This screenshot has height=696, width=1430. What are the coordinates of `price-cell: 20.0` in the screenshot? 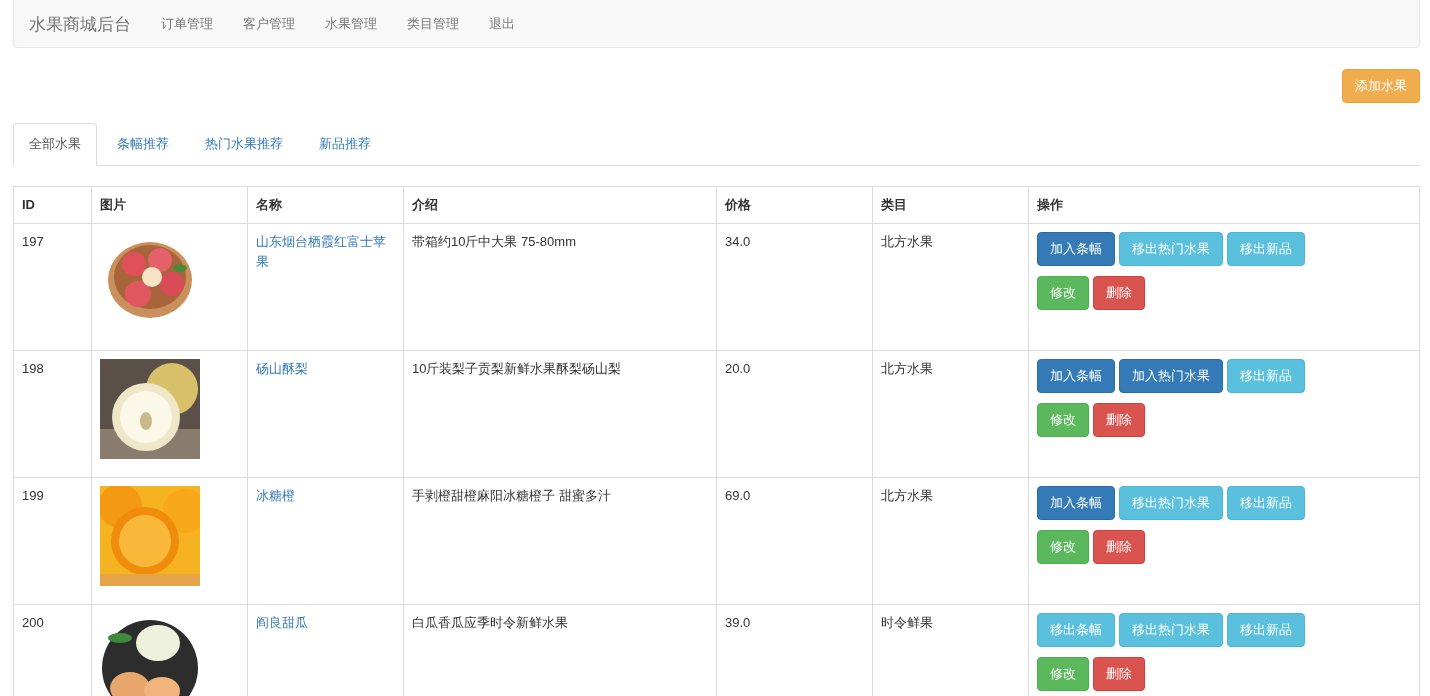 It's located at (794, 414).